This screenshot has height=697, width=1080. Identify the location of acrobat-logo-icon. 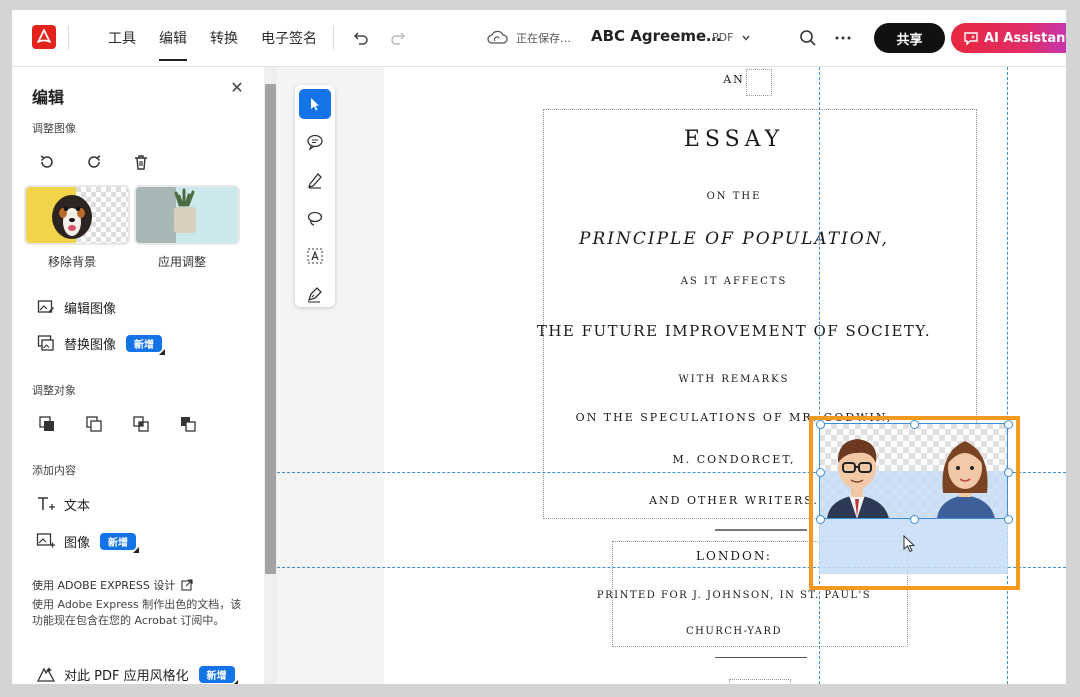
(44, 37).